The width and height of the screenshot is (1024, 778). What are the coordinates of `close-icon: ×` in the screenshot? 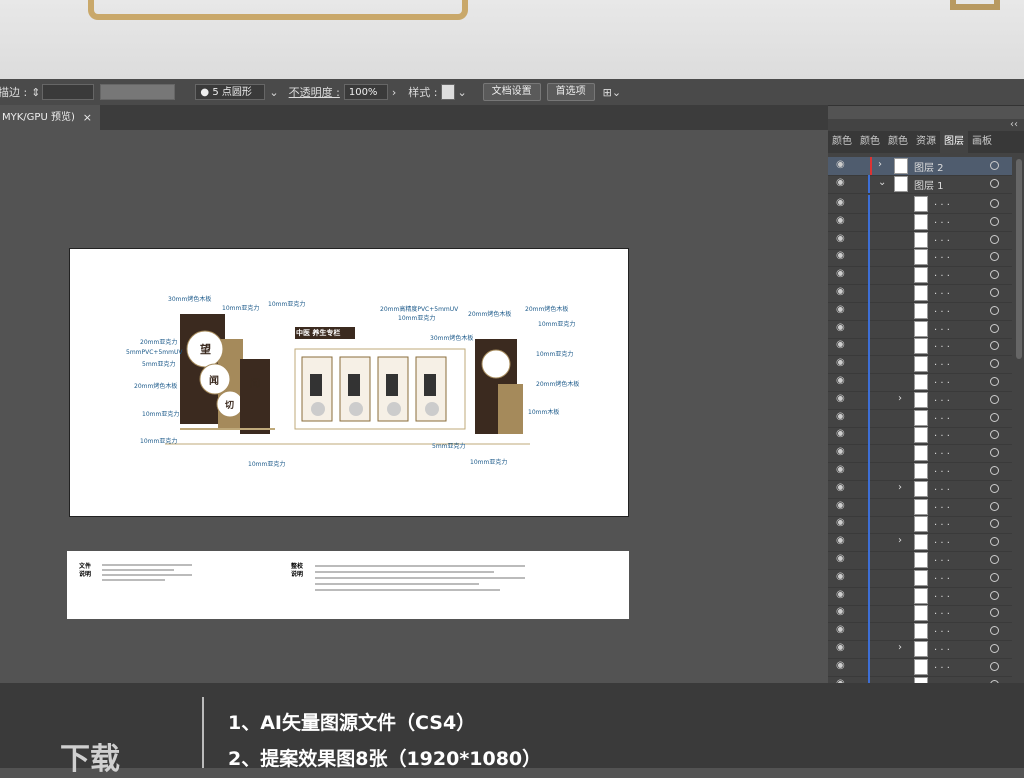 It's located at (87, 117).